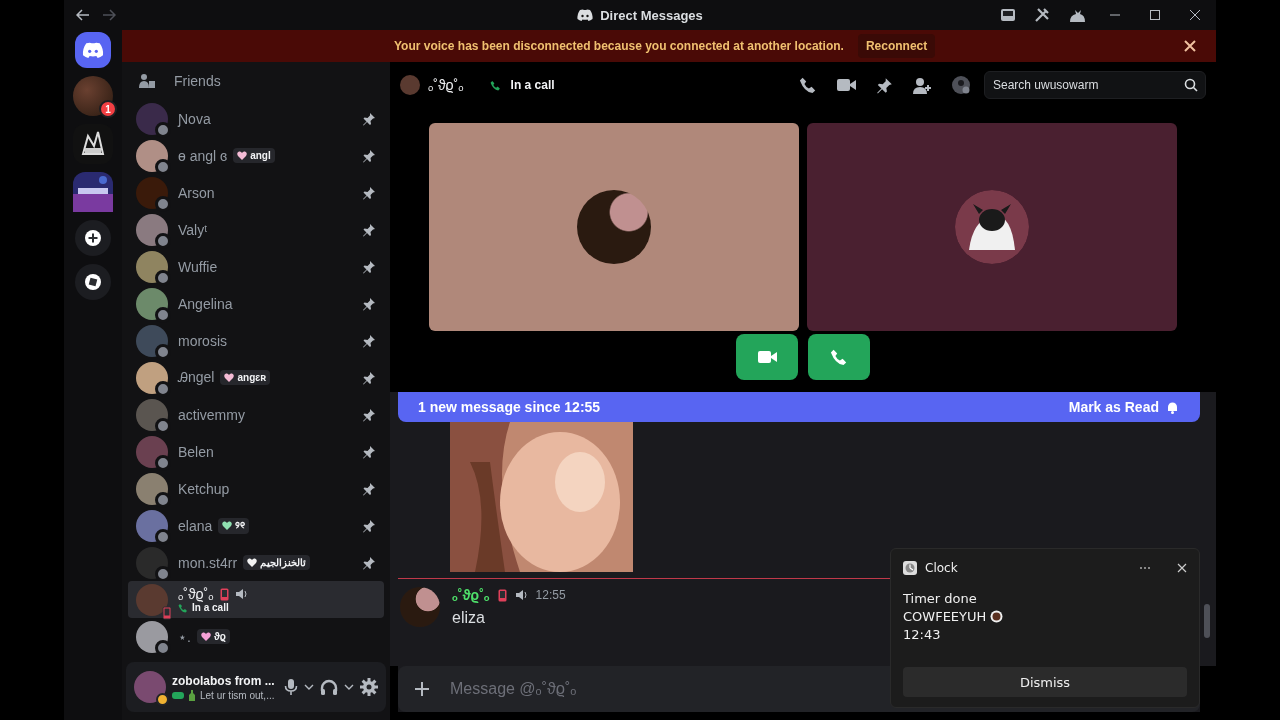 The height and width of the screenshot is (720, 1280). What do you see at coordinates (1191, 85) in the screenshot?
I see `search-icon` at bounding box center [1191, 85].